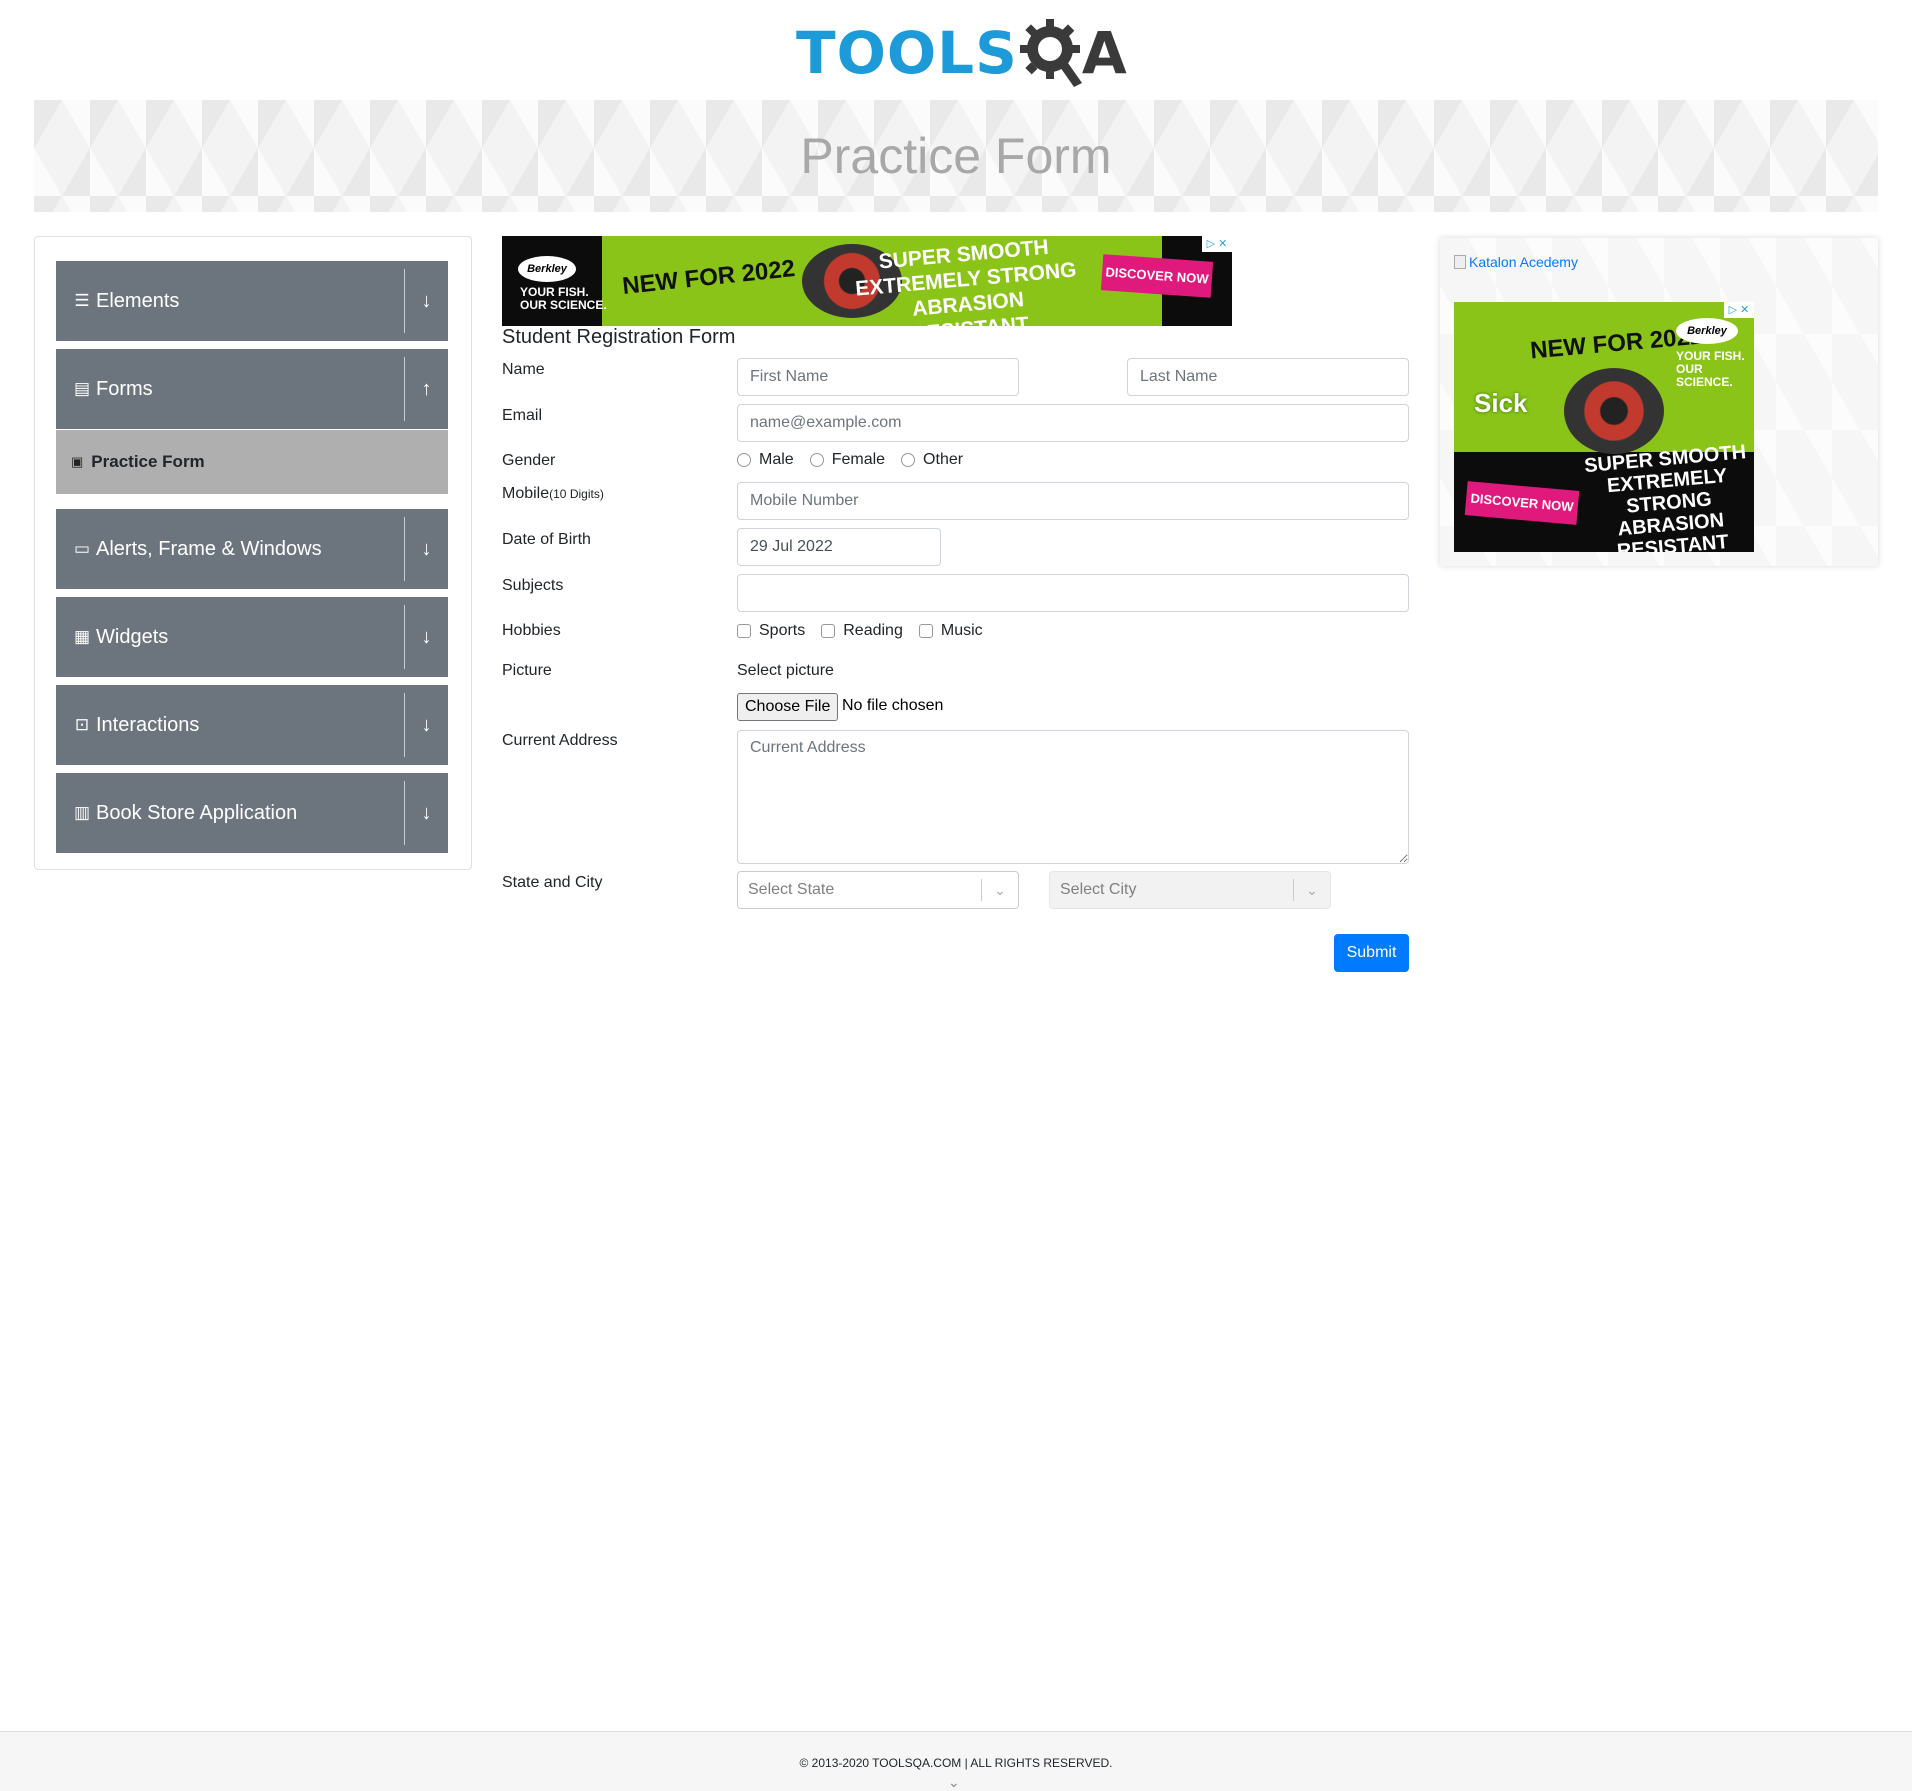  Describe the element at coordinates (209, 548) in the screenshot. I see `sidebar-group-label: Alerts, Frame & Windows` at that location.